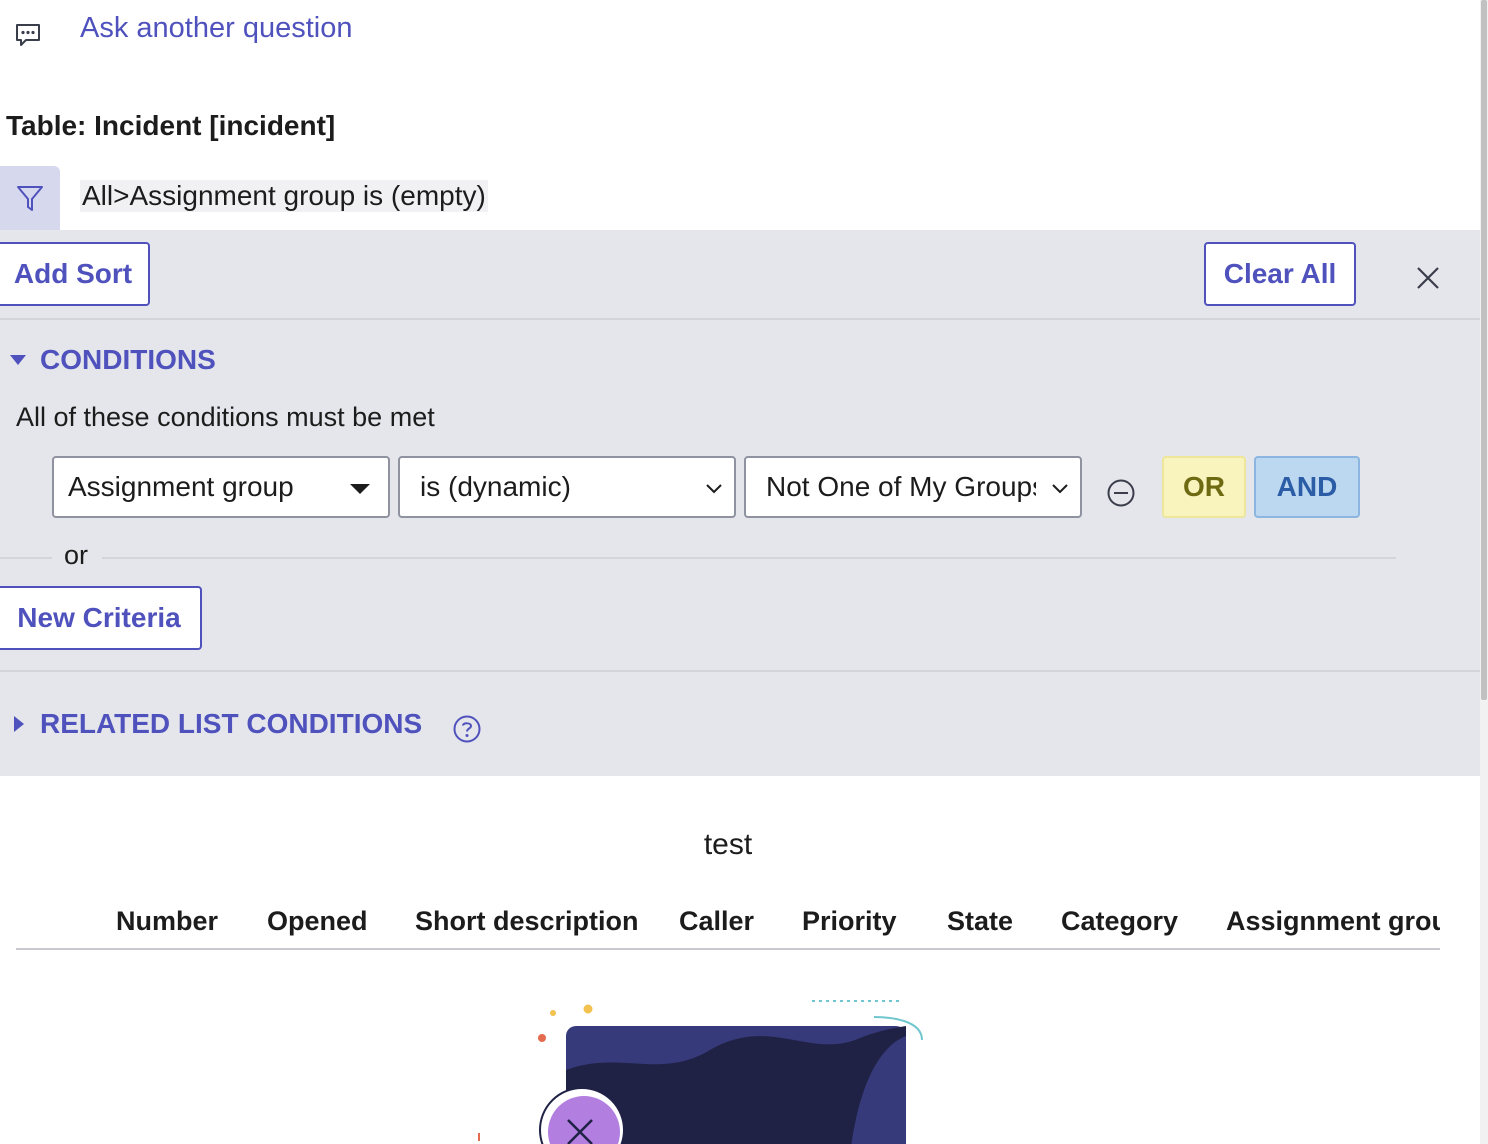  Describe the element at coordinates (1333, 921) in the screenshot. I see `column-header-assignment-group: Assignment group` at that location.